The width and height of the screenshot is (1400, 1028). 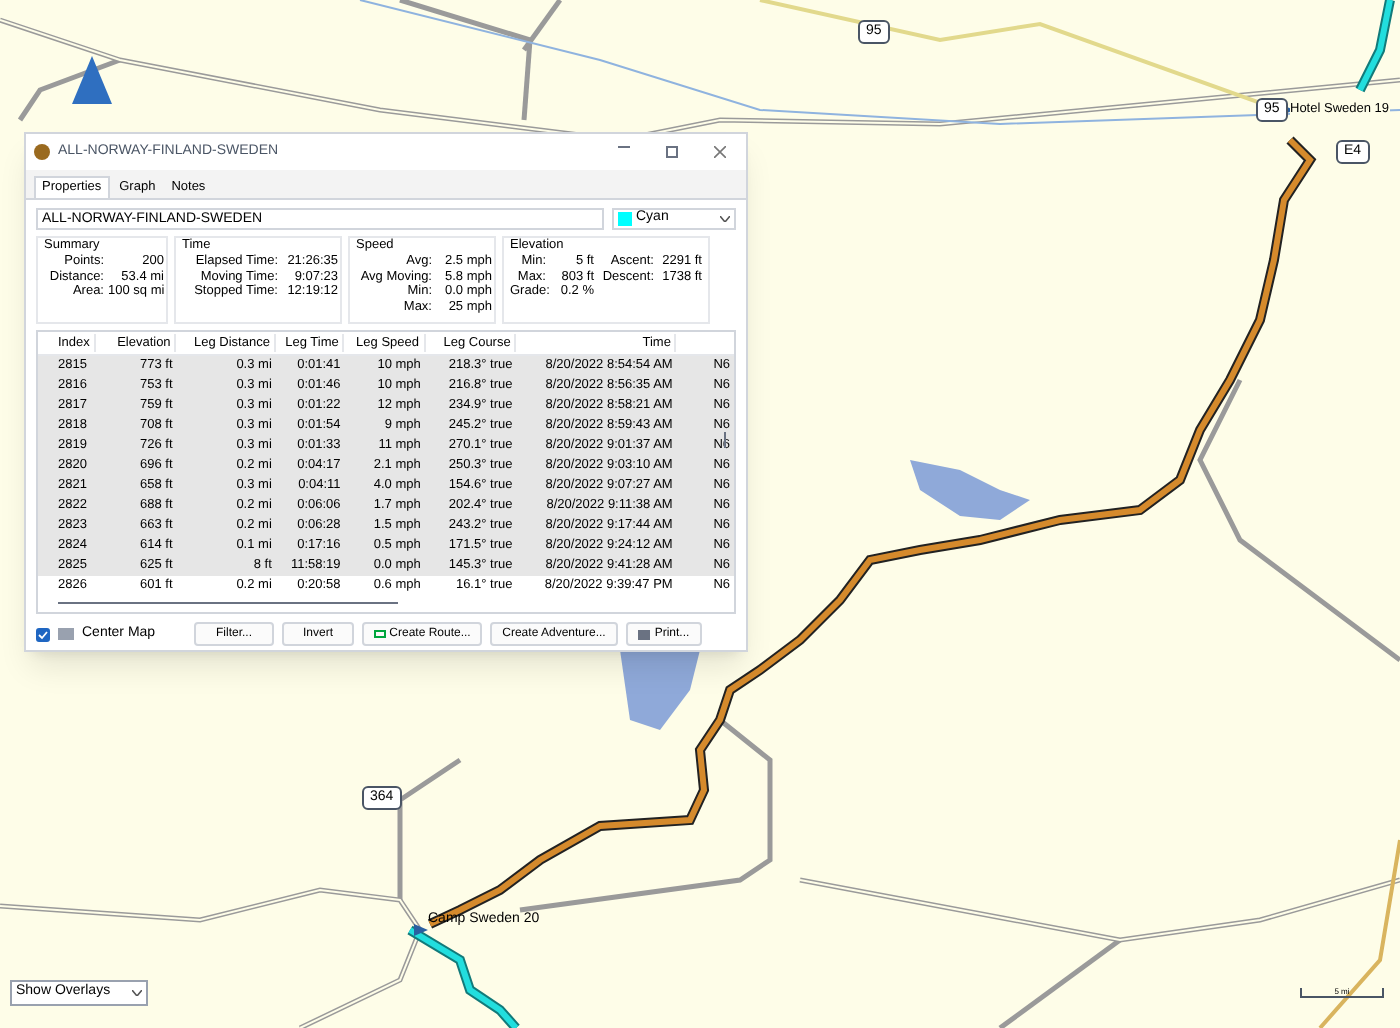 What do you see at coordinates (644, 634) in the screenshot?
I see `printer-icon` at bounding box center [644, 634].